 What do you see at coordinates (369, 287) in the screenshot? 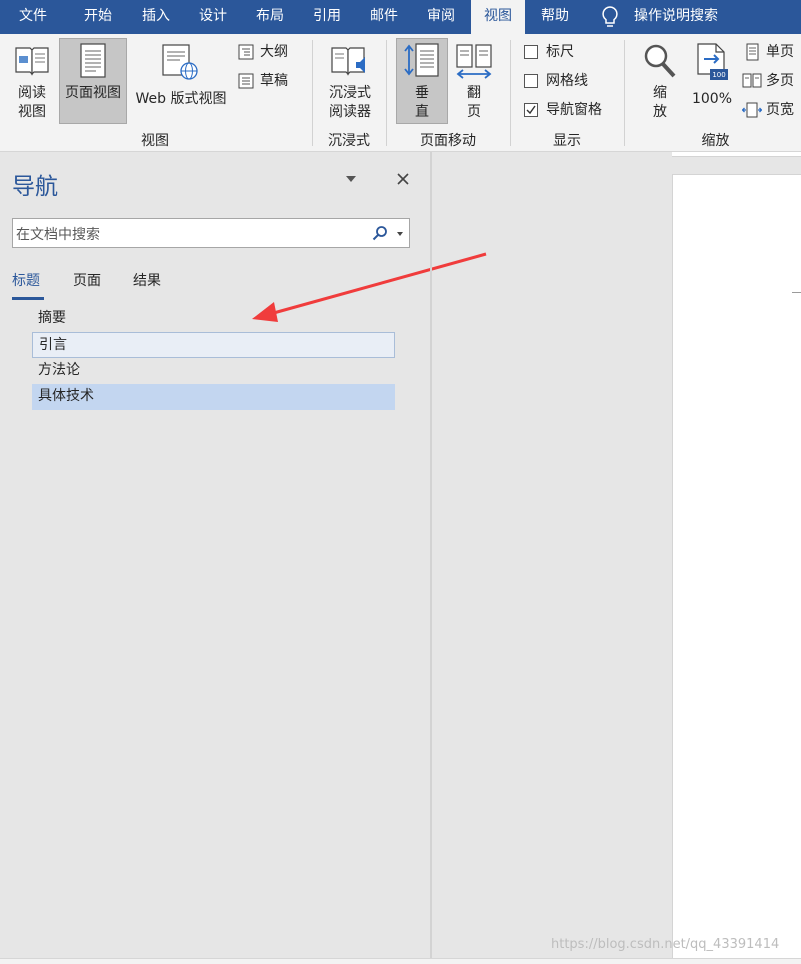
I see `annotation-arrow` at bounding box center [369, 287].